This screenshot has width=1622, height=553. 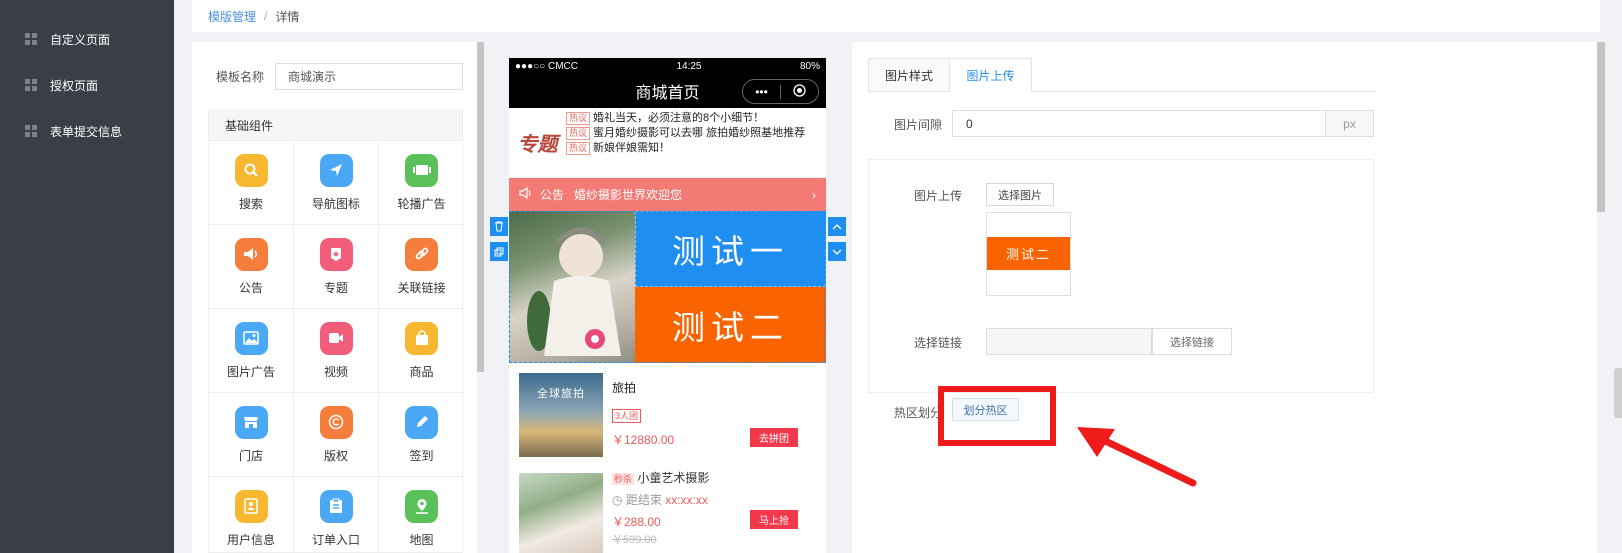 What do you see at coordinates (909, 75) in the screenshot?
I see `tab-image-style: 图片样式` at bounding box center [909, 75].